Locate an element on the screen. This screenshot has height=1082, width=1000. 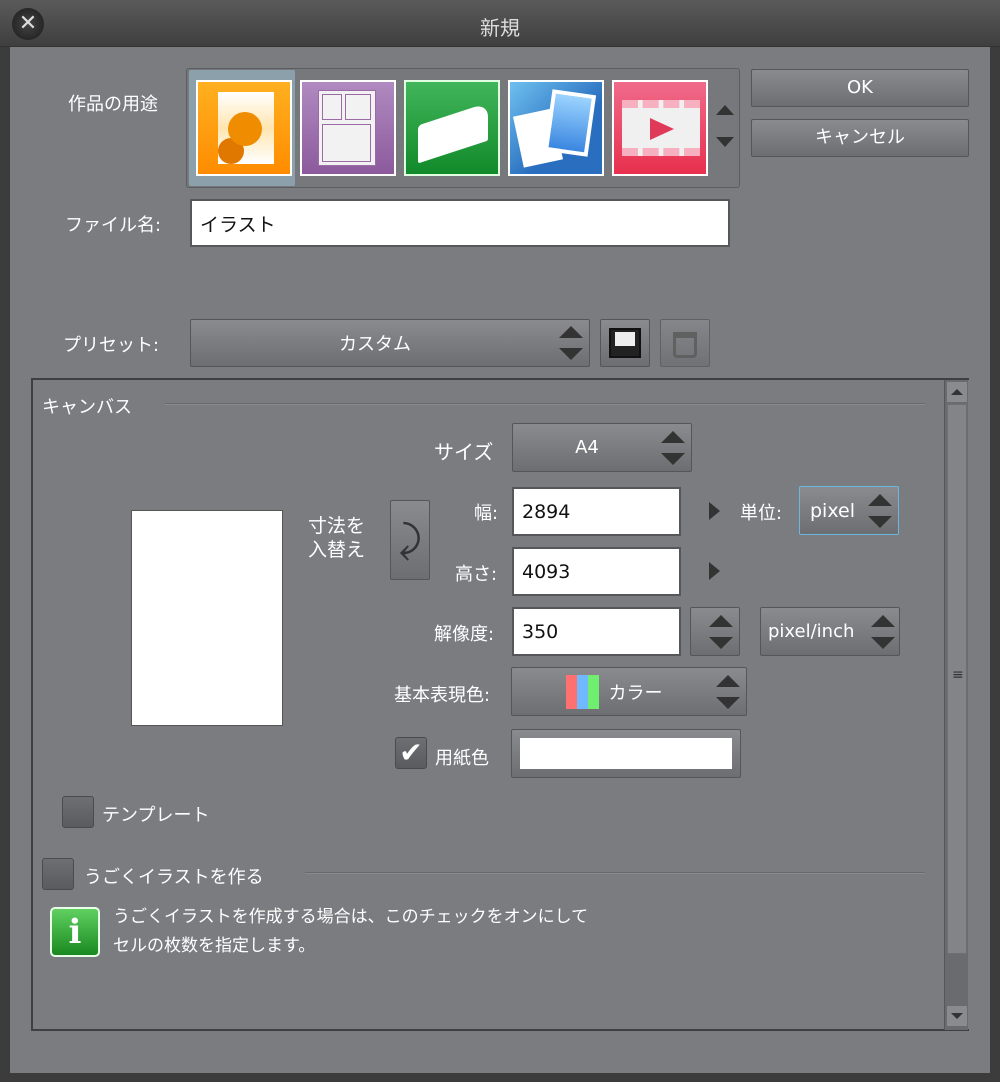
swap-arrows-icon: ⤸ is located at coordinates (410, 539).